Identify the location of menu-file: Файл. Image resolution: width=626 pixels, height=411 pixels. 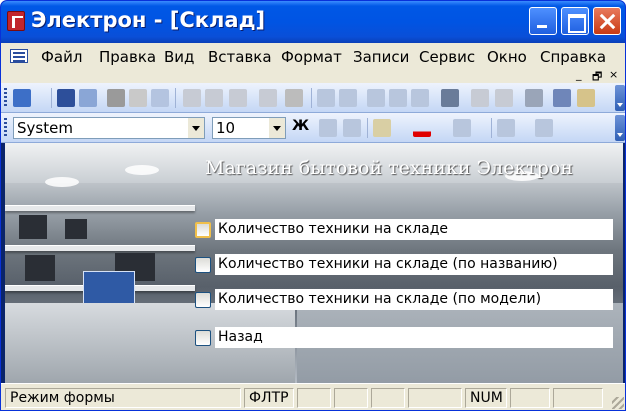
(61, 57).